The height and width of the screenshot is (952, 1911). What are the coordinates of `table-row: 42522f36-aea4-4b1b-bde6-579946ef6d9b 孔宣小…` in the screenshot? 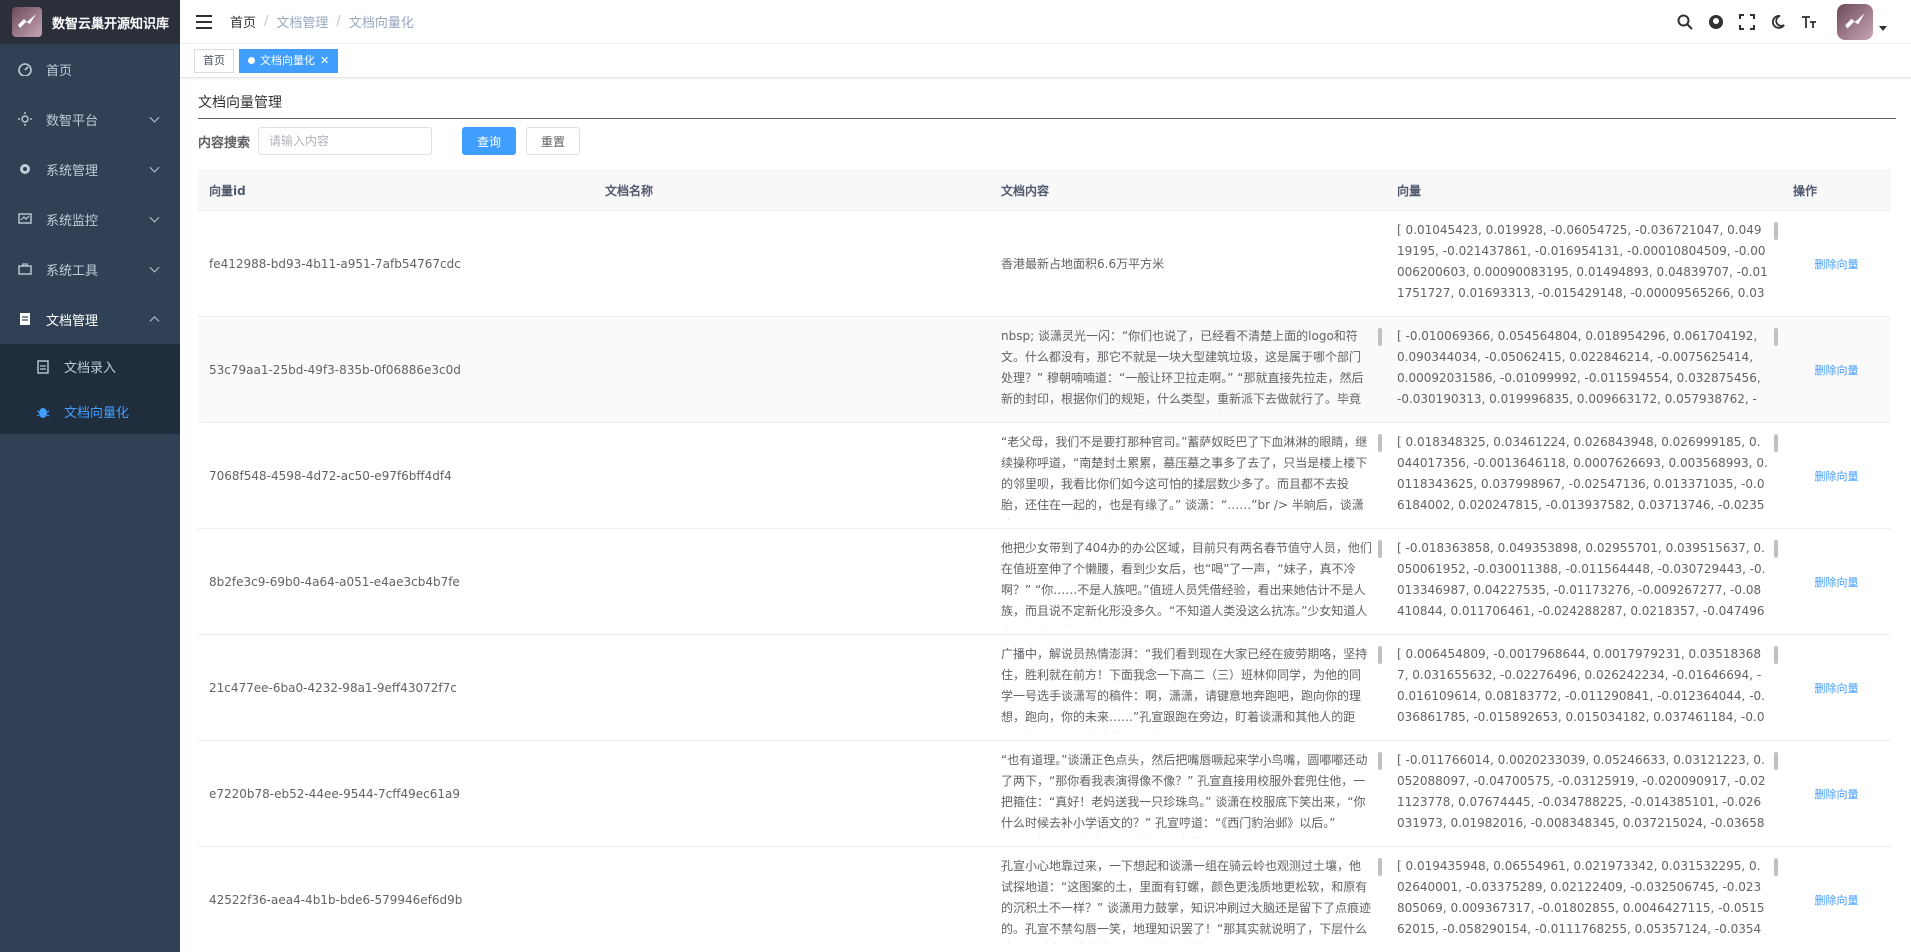 It's located at (1044, 899).